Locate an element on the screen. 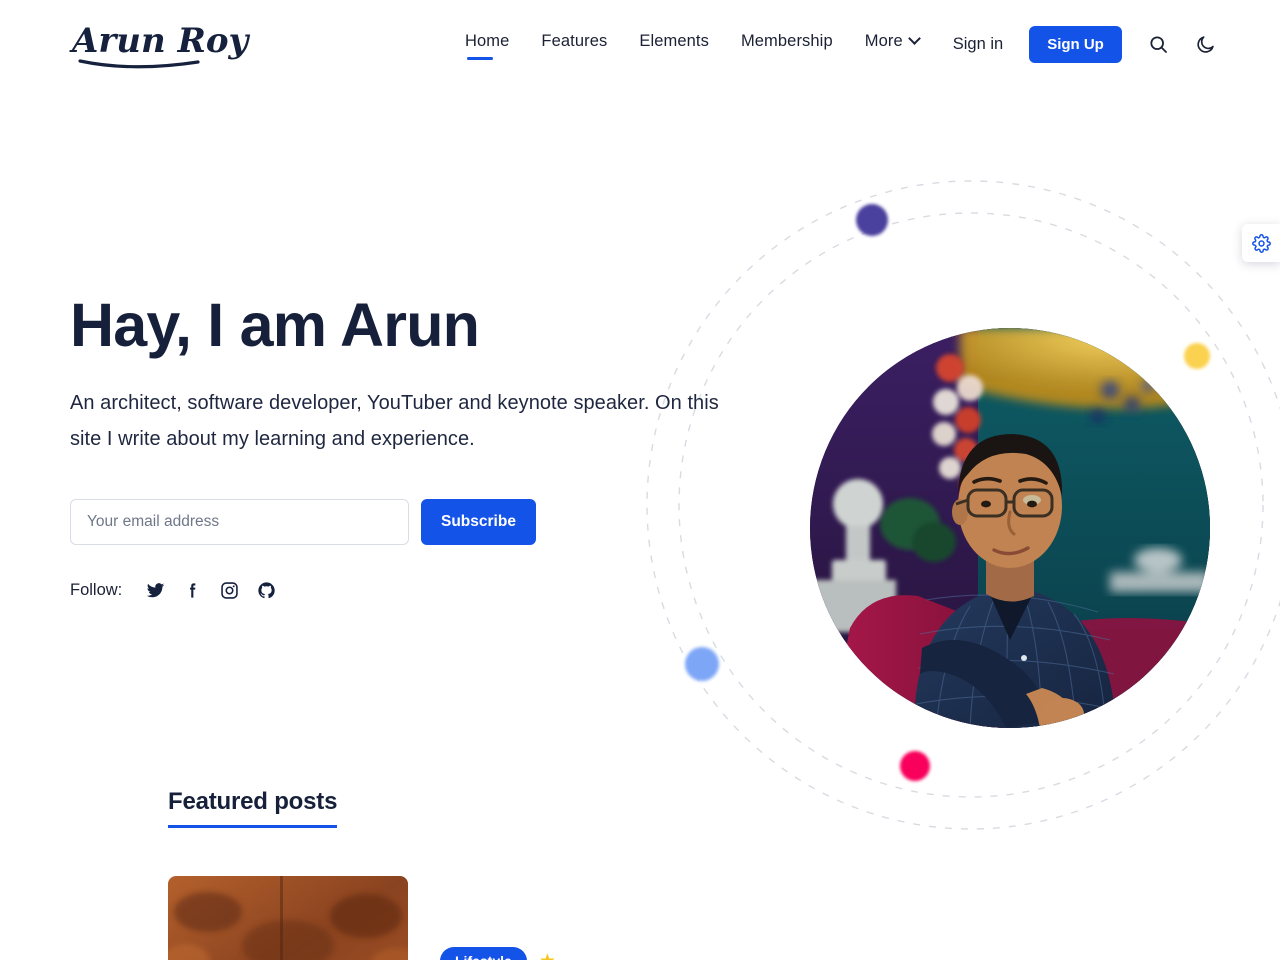 Image resolution: width=1280 pixels, height=960 pixels. featured-post-thumbnail is located at coordinates (288, 918).